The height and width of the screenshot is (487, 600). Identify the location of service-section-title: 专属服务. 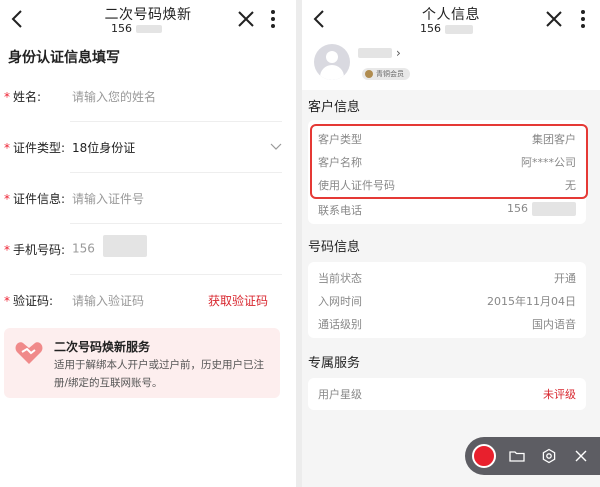
(334, 363).